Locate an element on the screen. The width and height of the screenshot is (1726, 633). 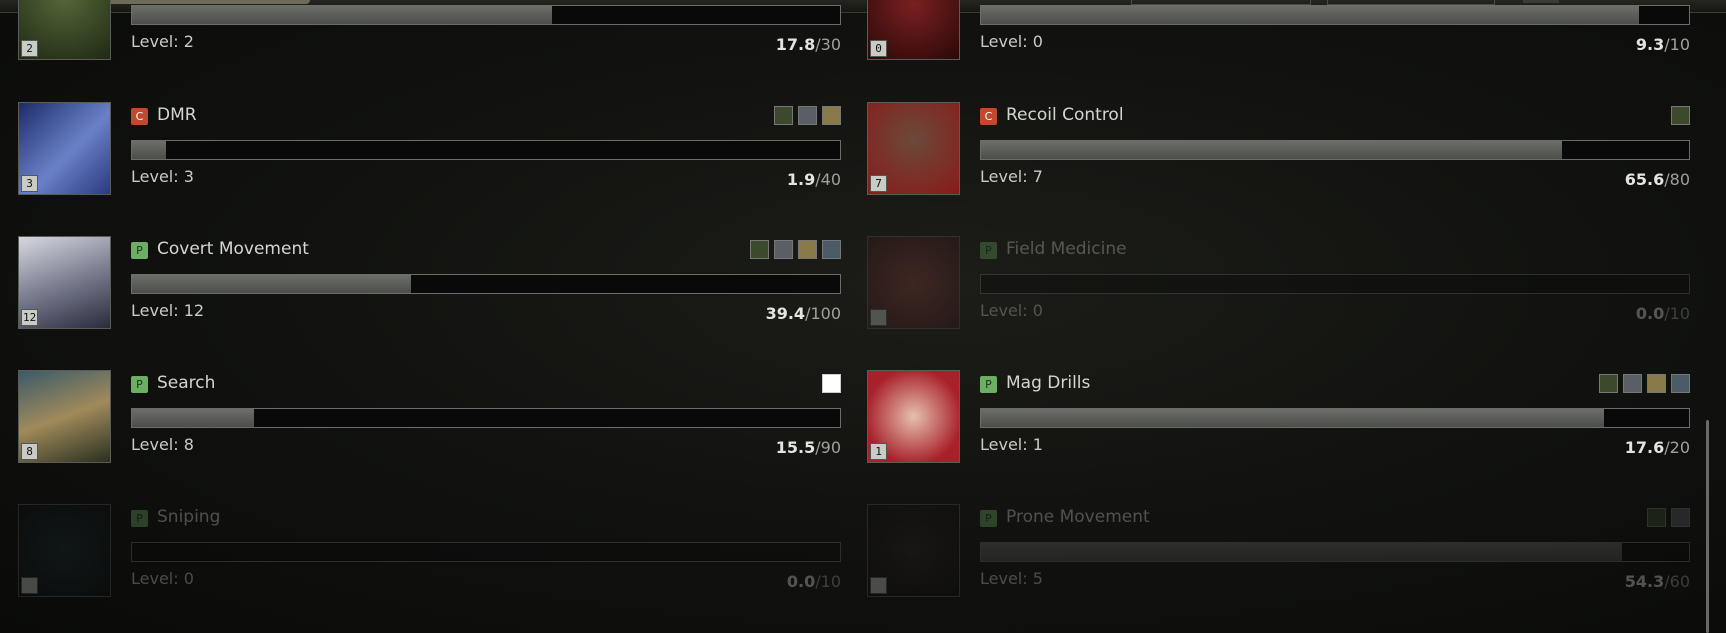
search-buff-icon is located at coordinates (831, 383).